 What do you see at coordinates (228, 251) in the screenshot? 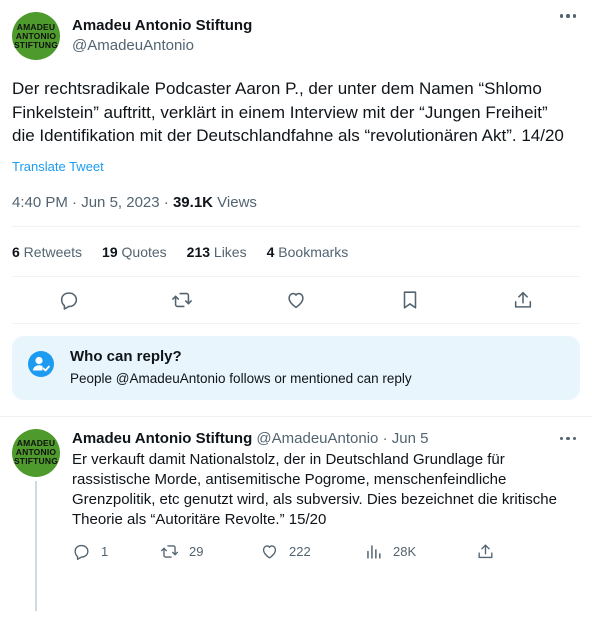
I see `likes-label: Likes` at bounding box center [228, 251].